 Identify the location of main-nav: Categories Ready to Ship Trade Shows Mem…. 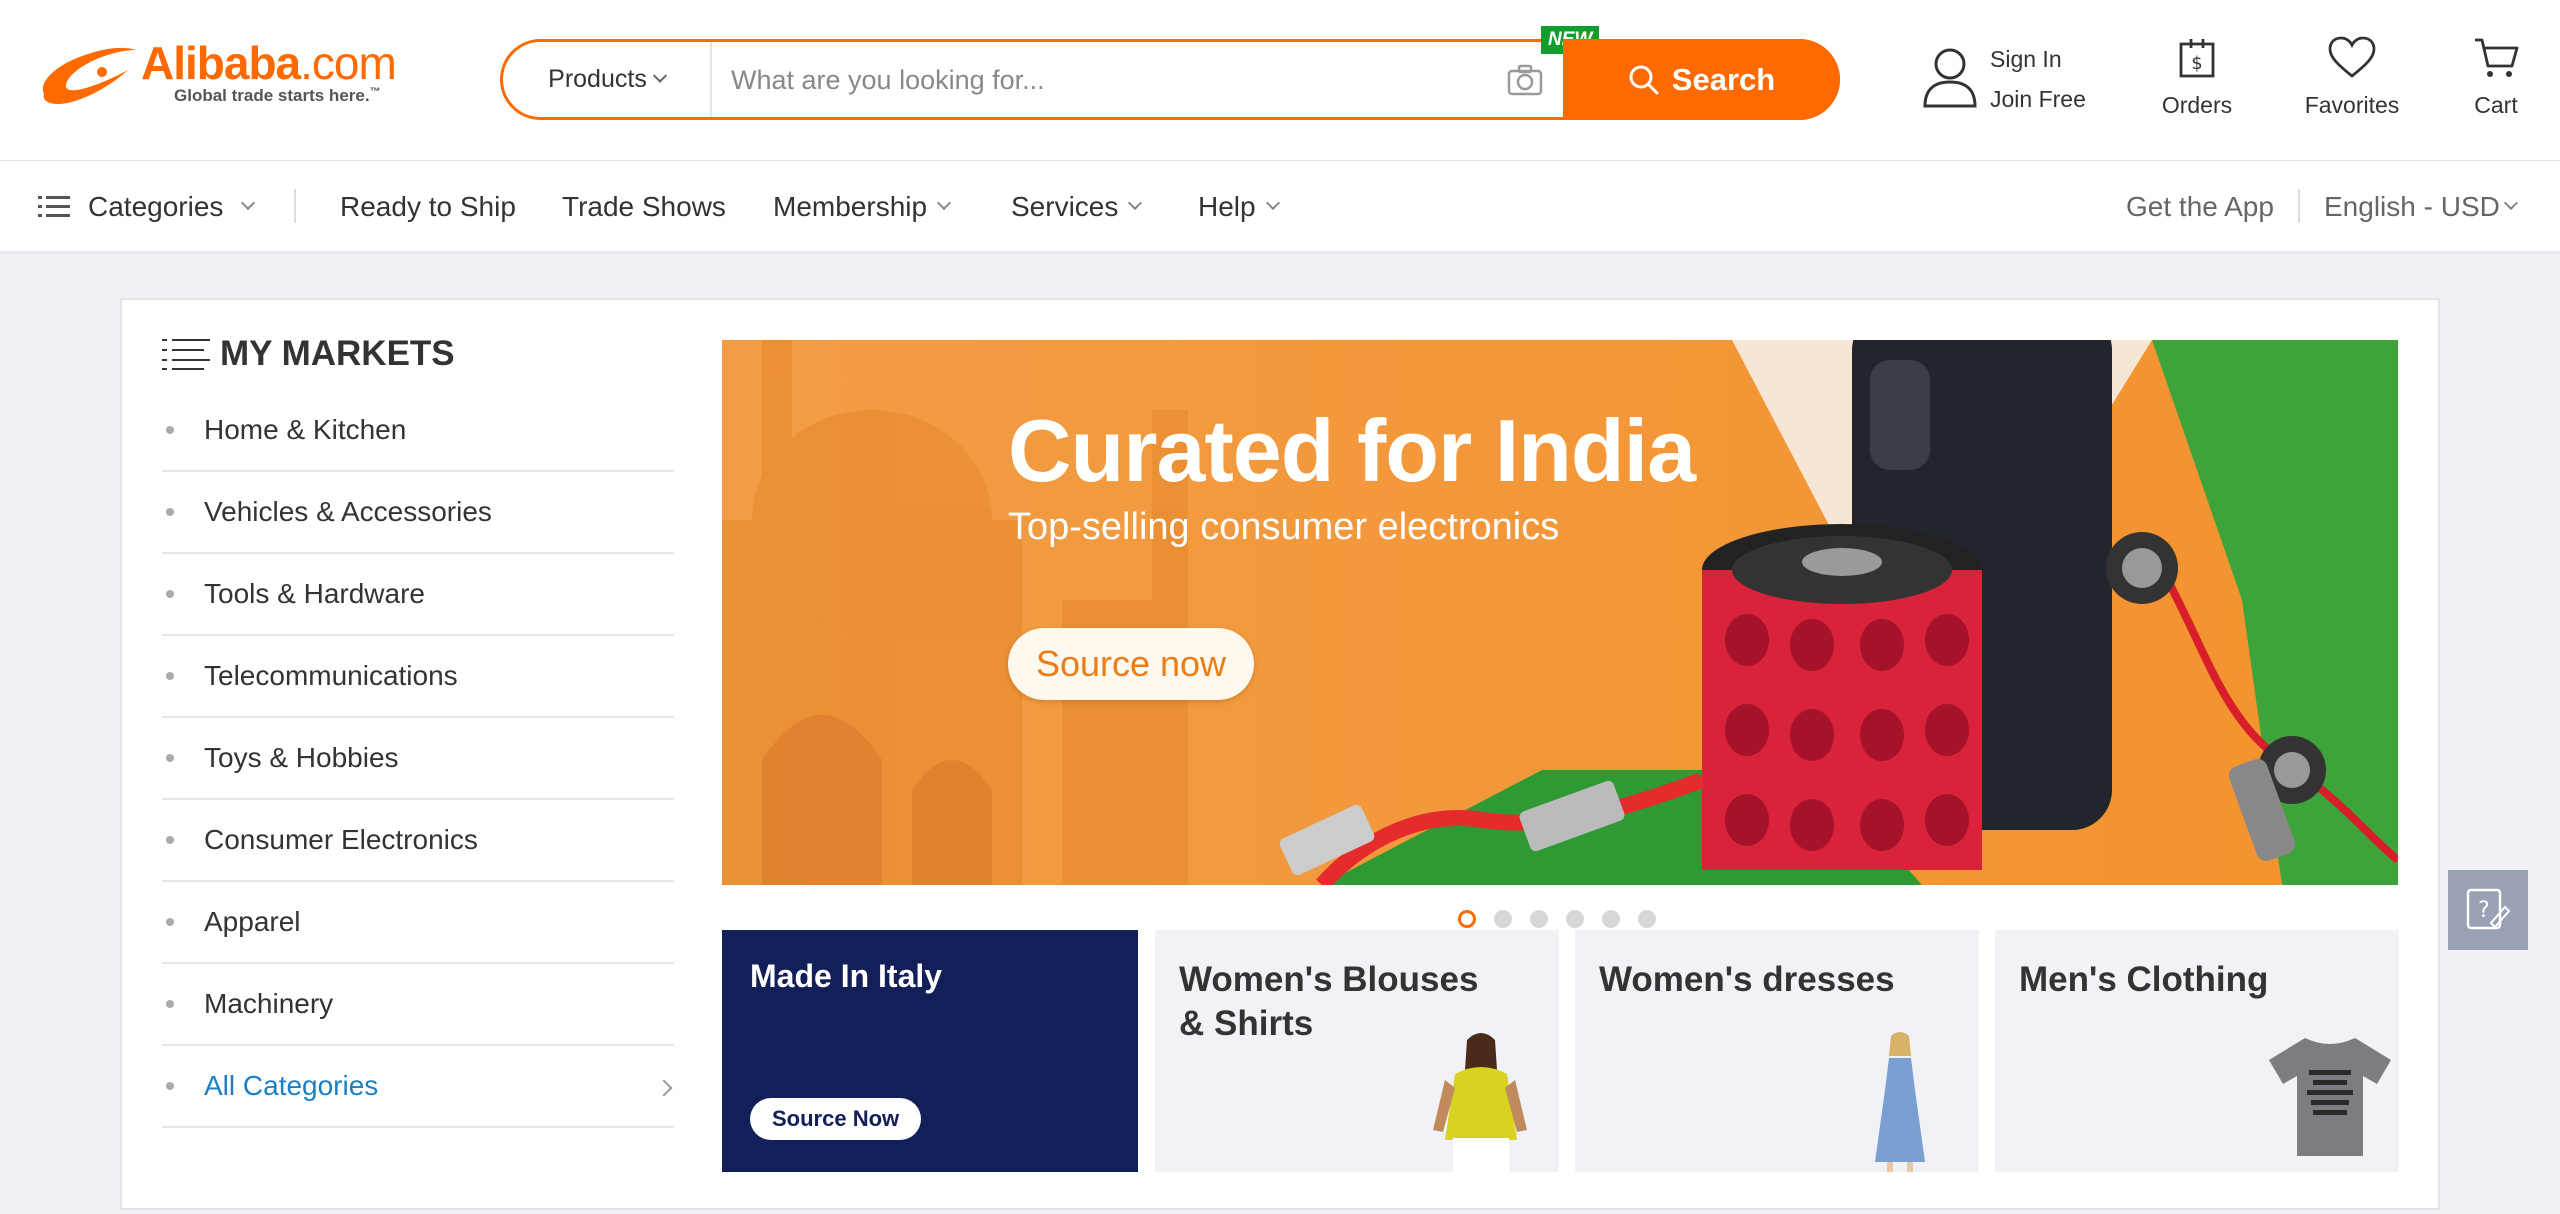
(1280, 205).